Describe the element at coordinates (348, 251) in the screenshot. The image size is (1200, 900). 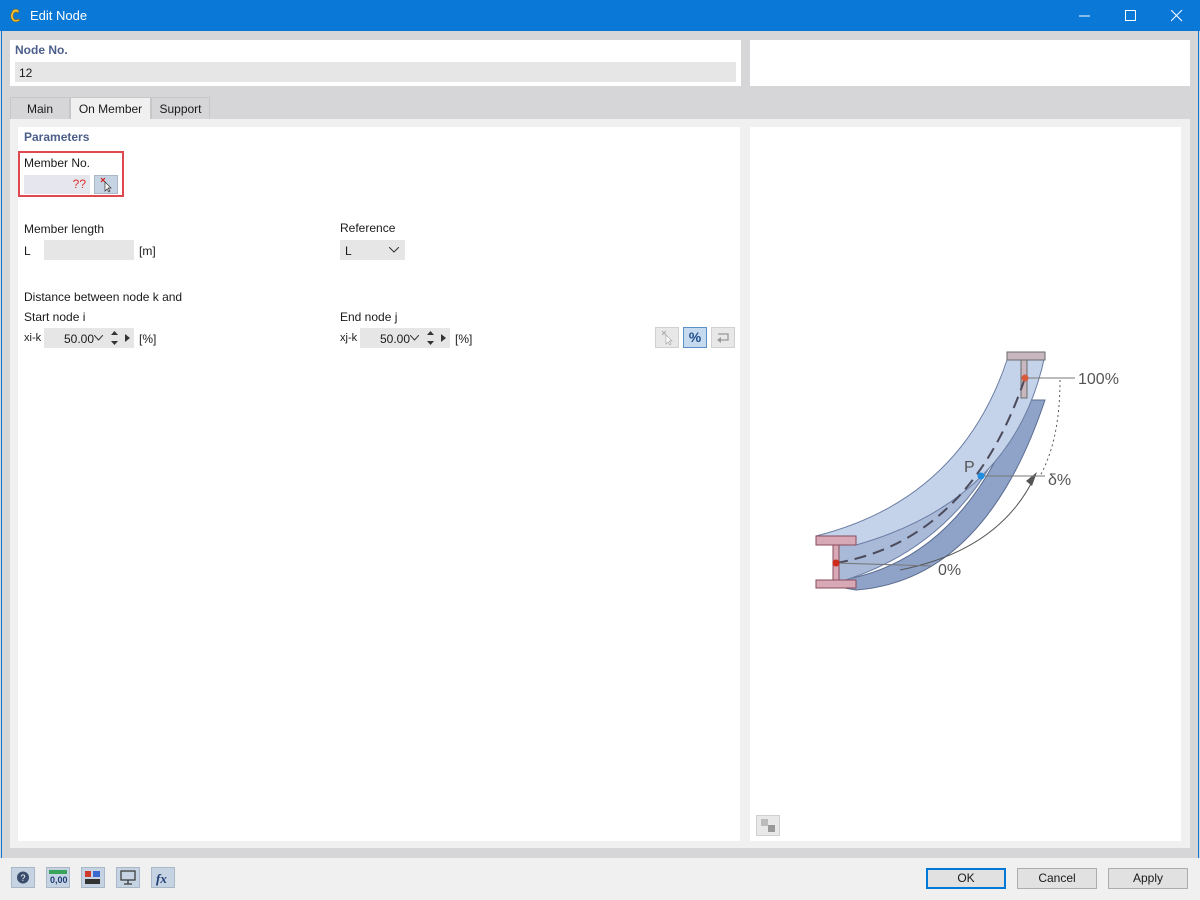
I see `reference-value: L` at that location.